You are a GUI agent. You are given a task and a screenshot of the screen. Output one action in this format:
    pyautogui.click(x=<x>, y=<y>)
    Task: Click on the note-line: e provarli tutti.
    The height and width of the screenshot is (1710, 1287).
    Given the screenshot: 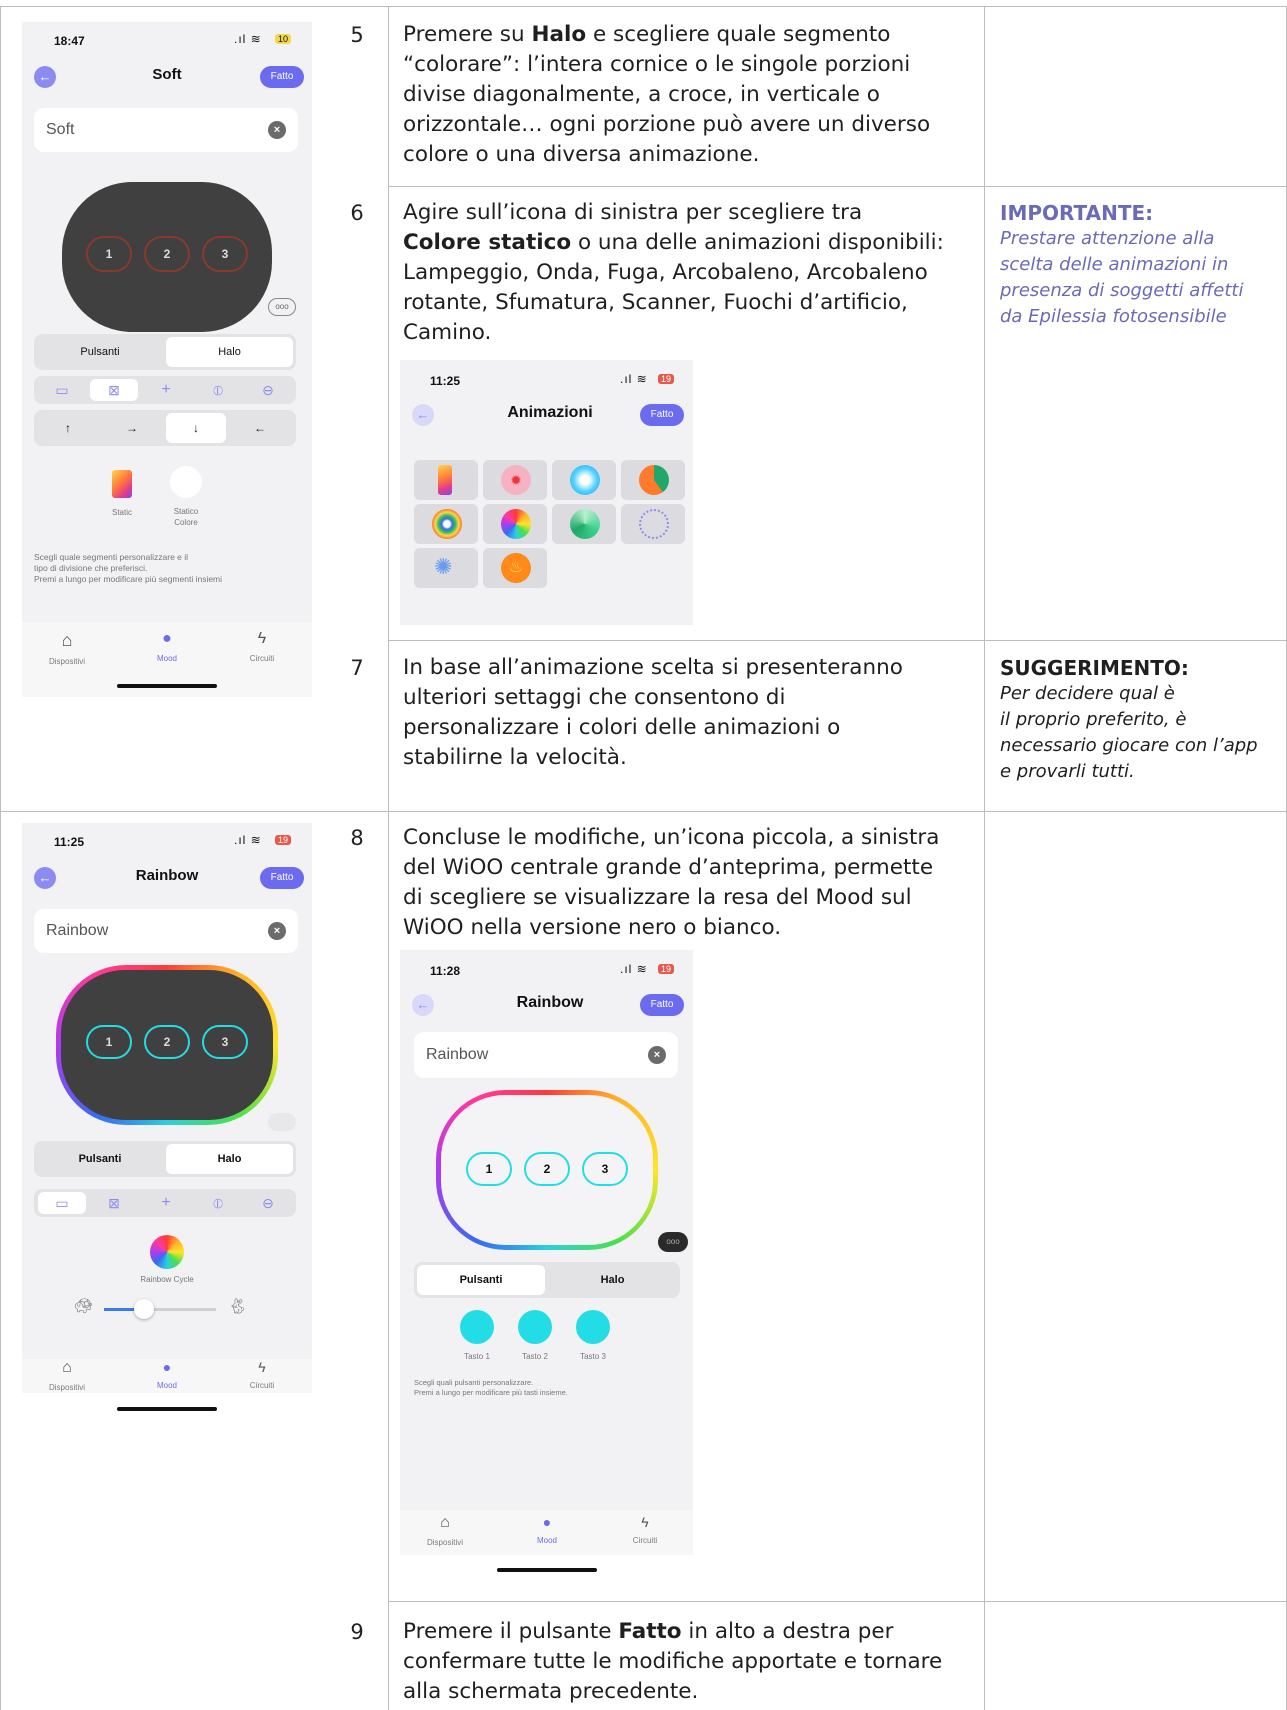 What is the action you would take?
    pyautogui.click(x=1067, y=771)
    